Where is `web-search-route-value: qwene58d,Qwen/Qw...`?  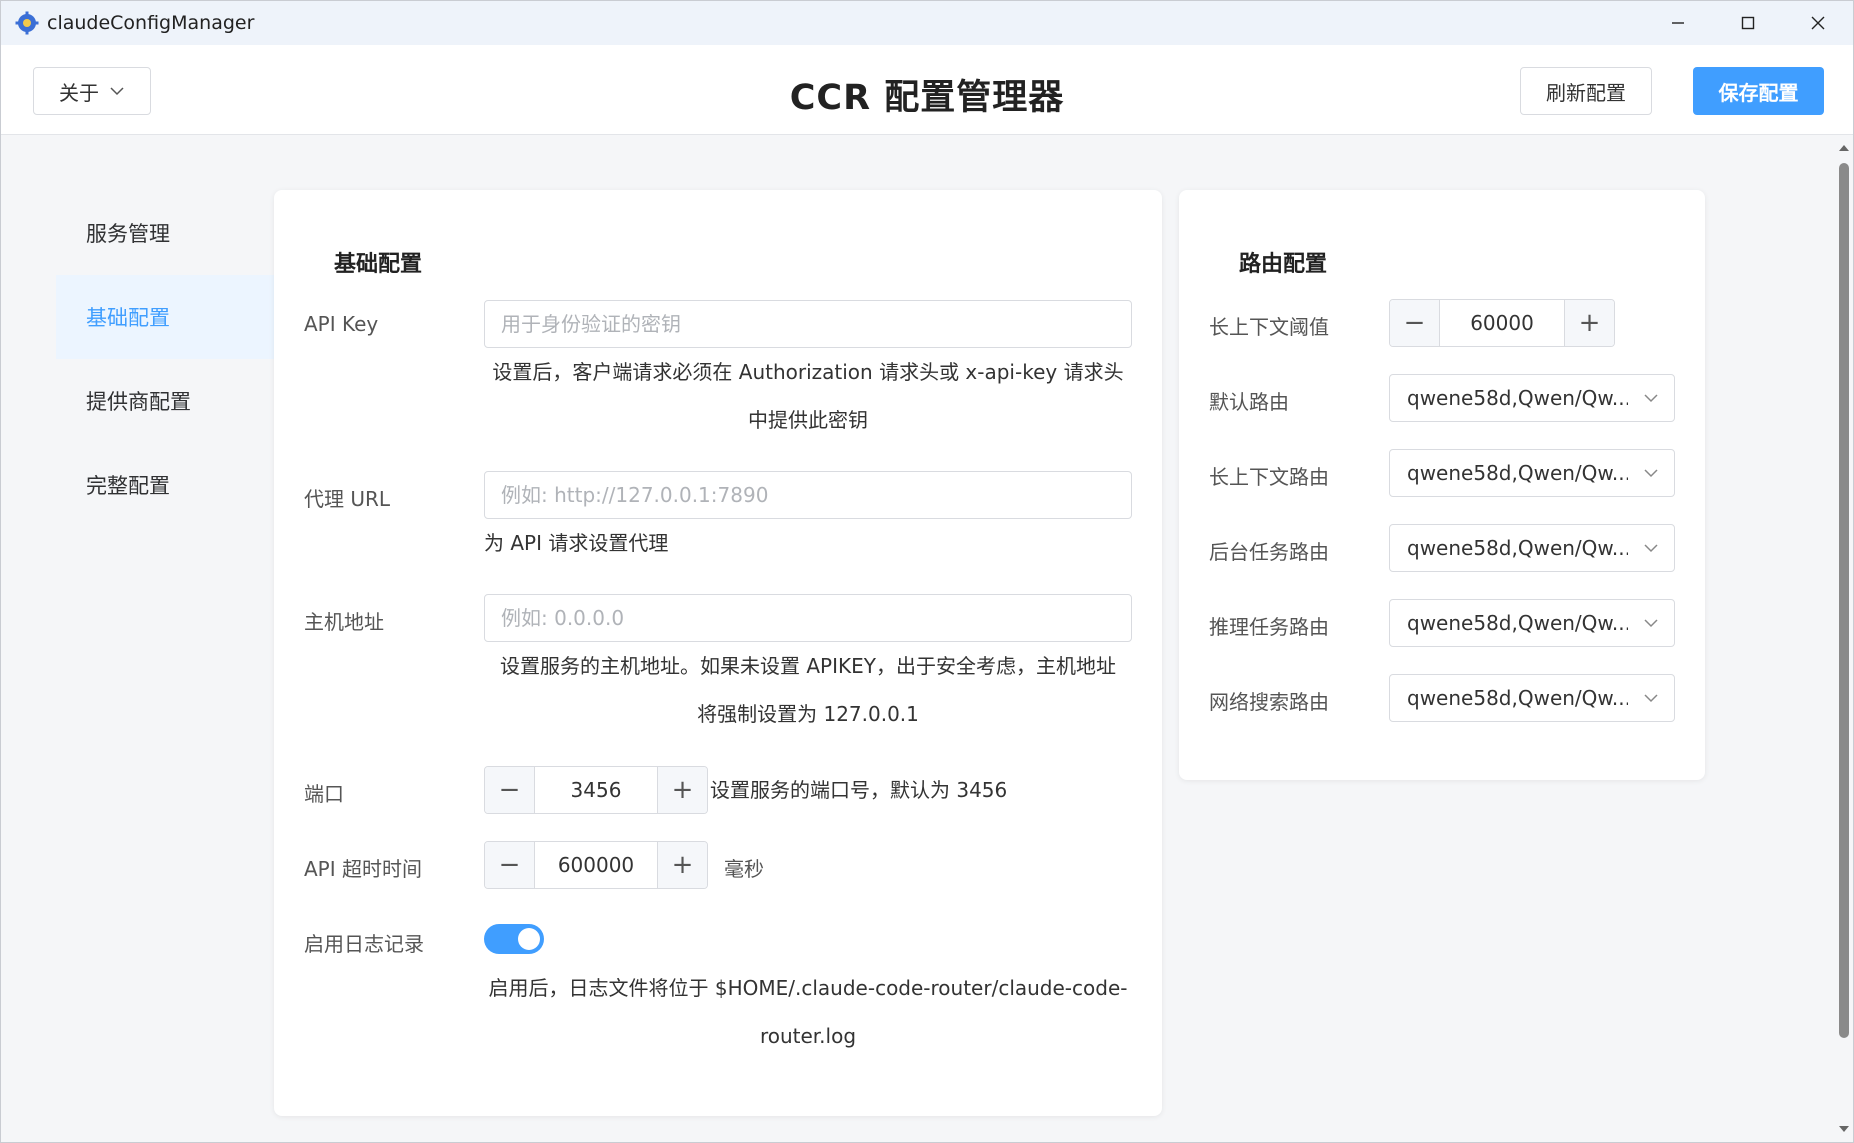
web-search-route-value: qwene58d,Qwen/Qw... is located at coordinates (1517, 698).